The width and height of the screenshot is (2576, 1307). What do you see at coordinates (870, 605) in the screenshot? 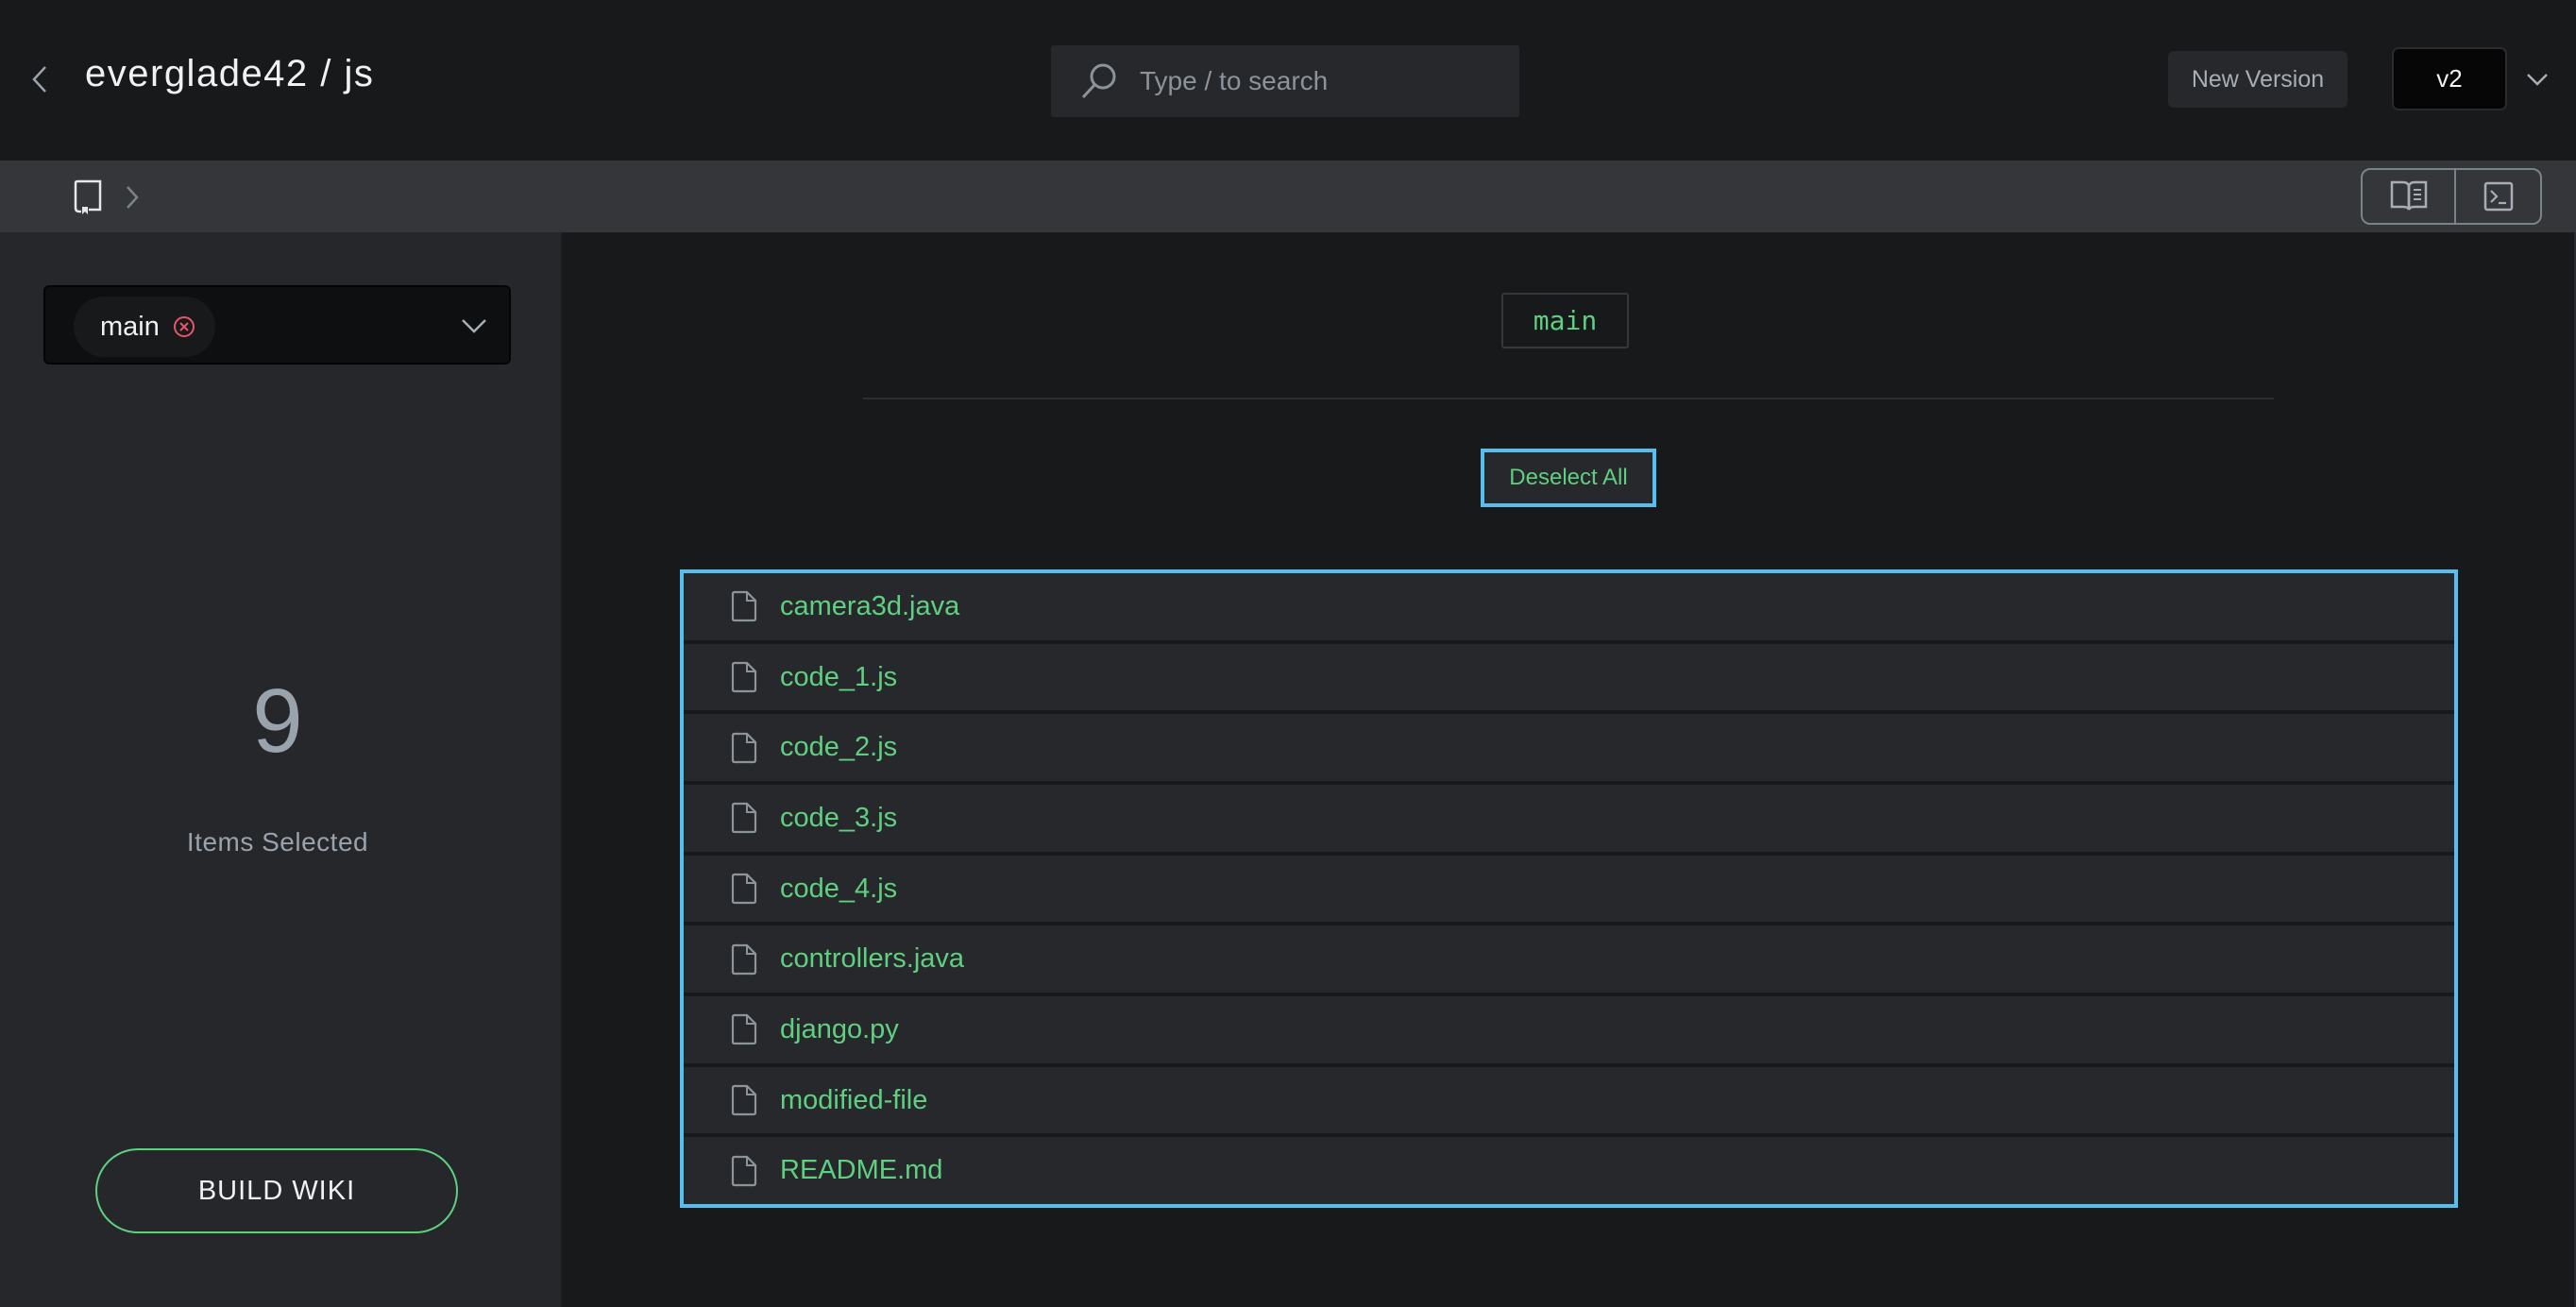
I see `file-name: camera3d.java` at bounding box center [870, 605].